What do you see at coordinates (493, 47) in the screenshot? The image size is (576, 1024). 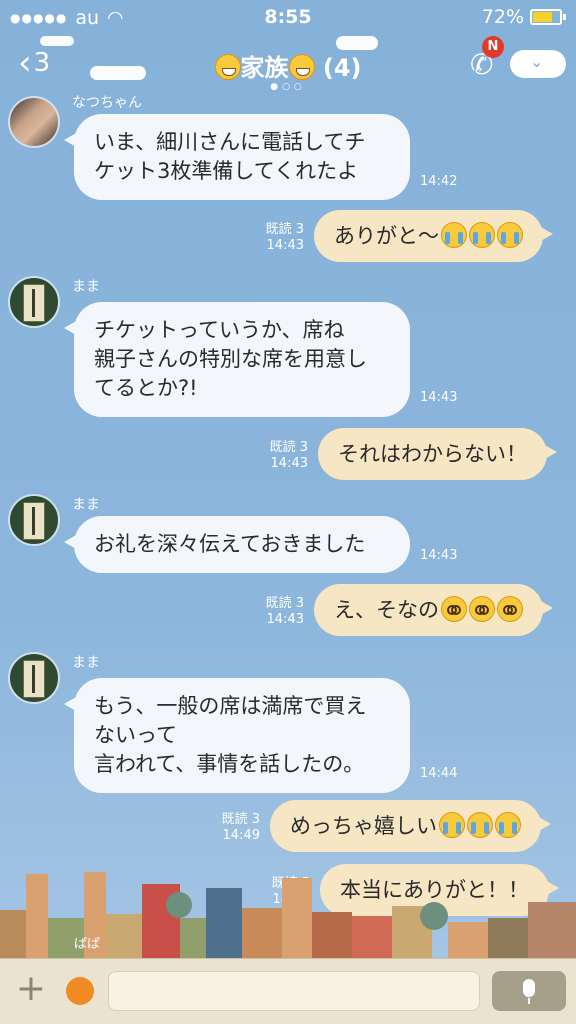 I see `call-badge: N` at bounding box center [493, 47].